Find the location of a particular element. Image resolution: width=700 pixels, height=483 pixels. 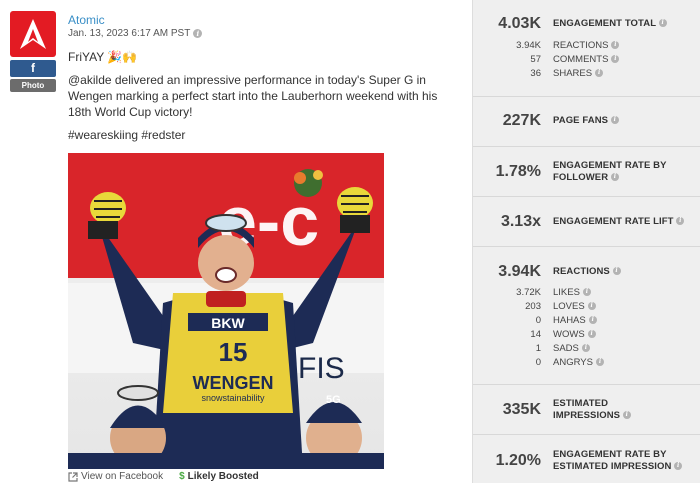

reactions-total-value: 3.94K is located at coordinates (519, 271).